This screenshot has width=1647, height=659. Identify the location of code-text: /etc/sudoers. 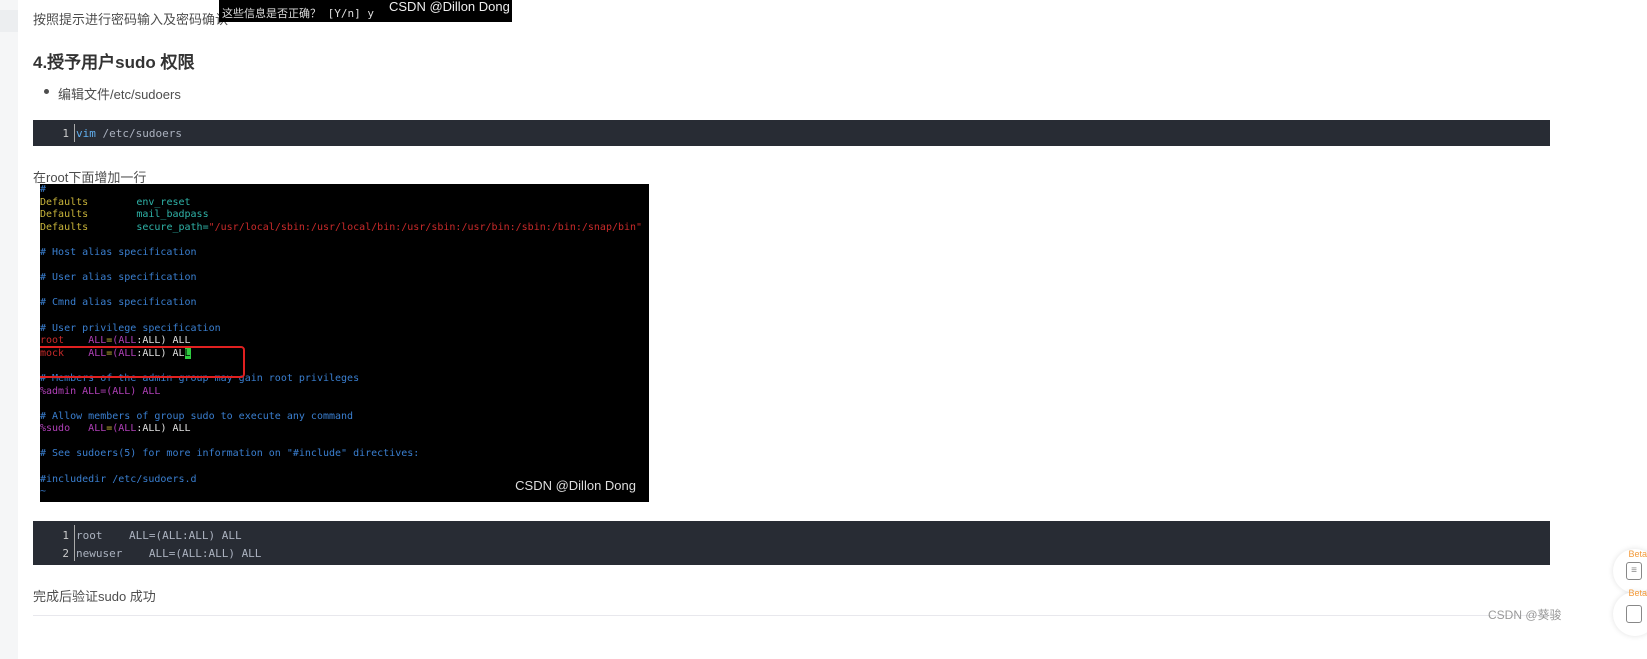
(138, 133).